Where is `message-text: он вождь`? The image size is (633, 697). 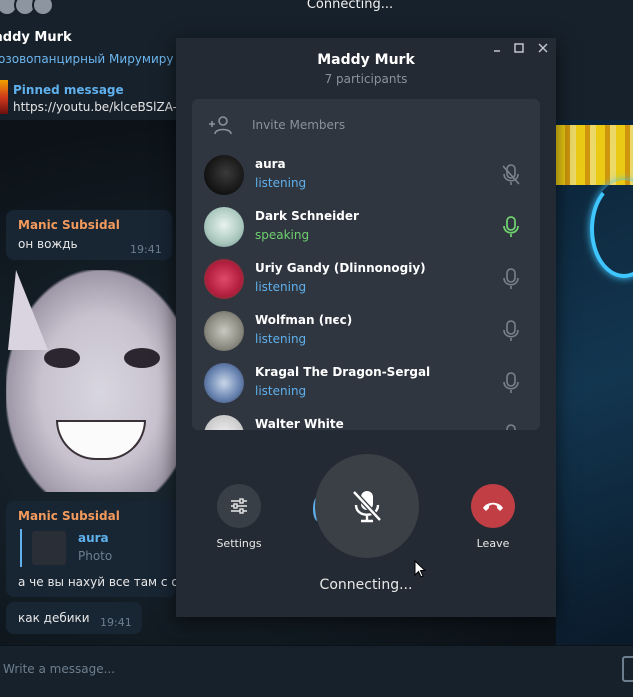
message-text: он вождь is located at coordinates (48, 244).